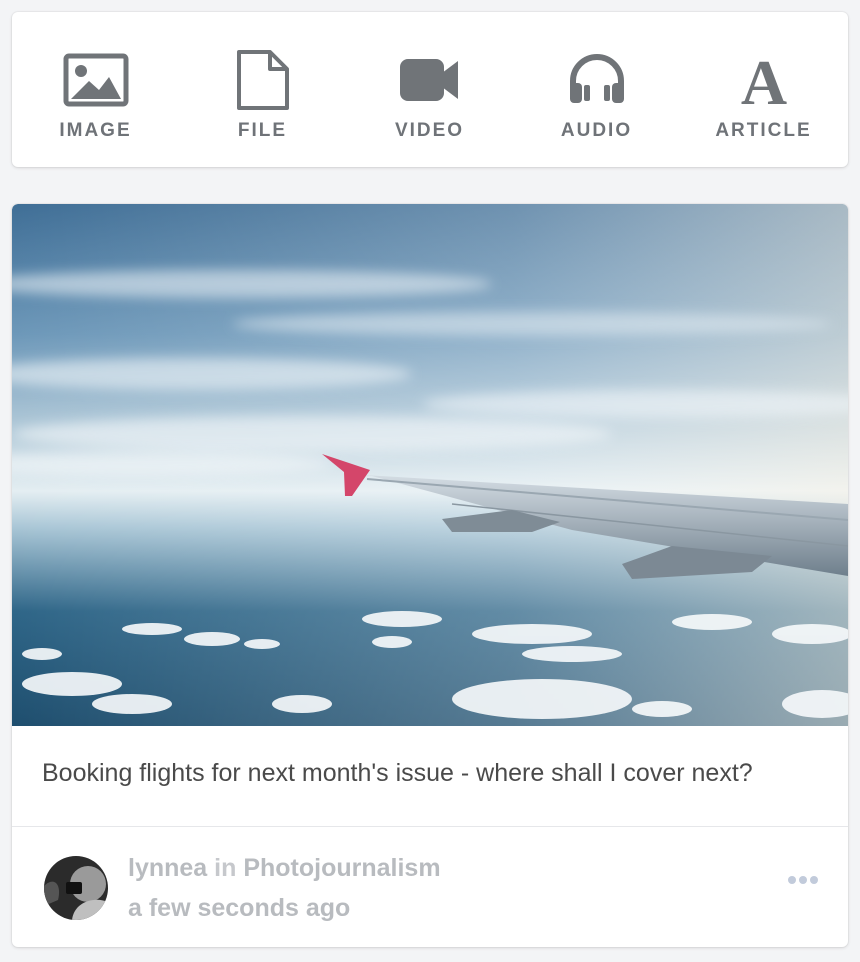 This screenshot has width=860, height=962. What do you see at coordinates (263, 80) in the screenshot?
I see `file-icon` at bounding box center [263, 80].